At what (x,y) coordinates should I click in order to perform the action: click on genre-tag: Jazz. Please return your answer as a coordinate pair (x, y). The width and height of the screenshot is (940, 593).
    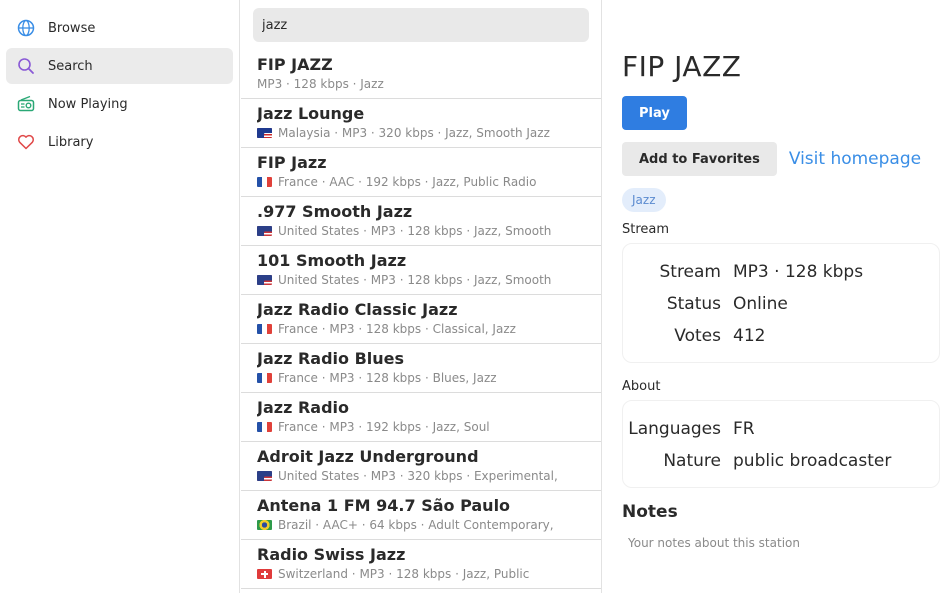
    Looking at the image, I should click on (644, 200).